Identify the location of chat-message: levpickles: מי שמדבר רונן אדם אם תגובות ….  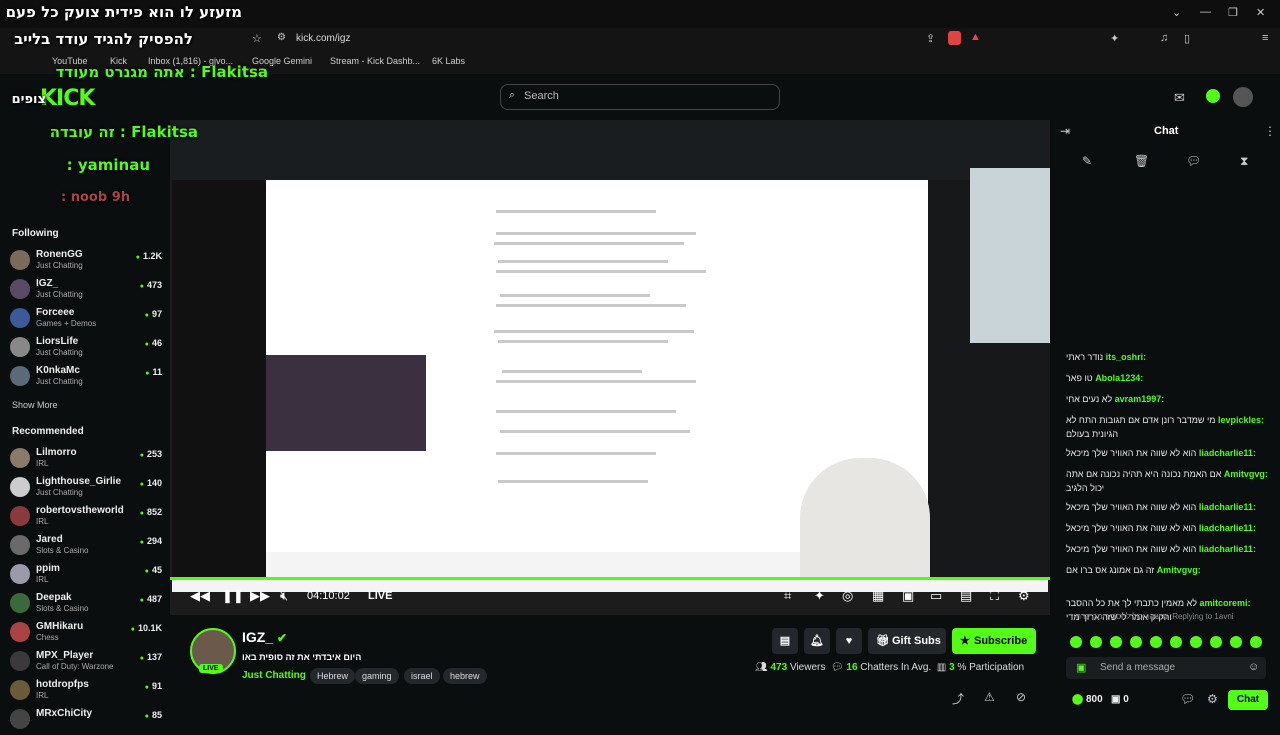
(1168, 427).